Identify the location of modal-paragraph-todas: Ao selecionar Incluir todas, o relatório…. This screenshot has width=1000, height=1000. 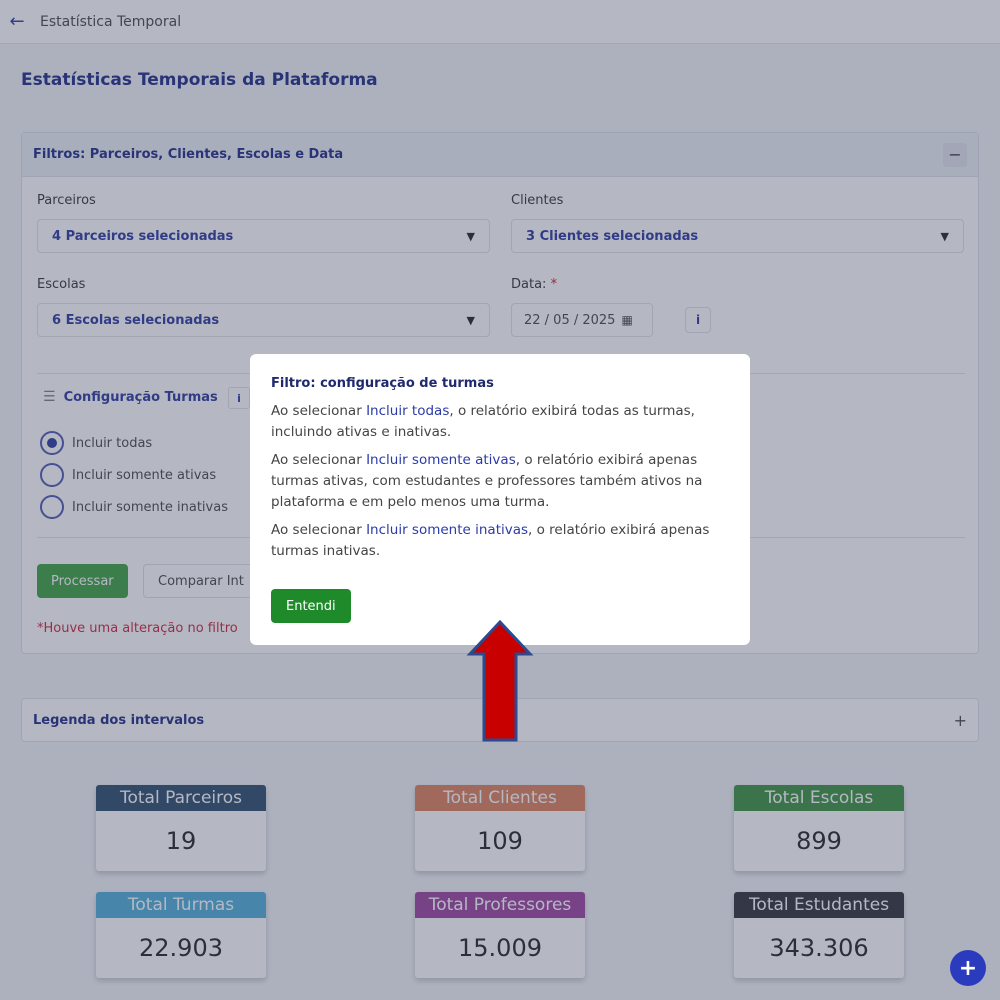
(500, 422).